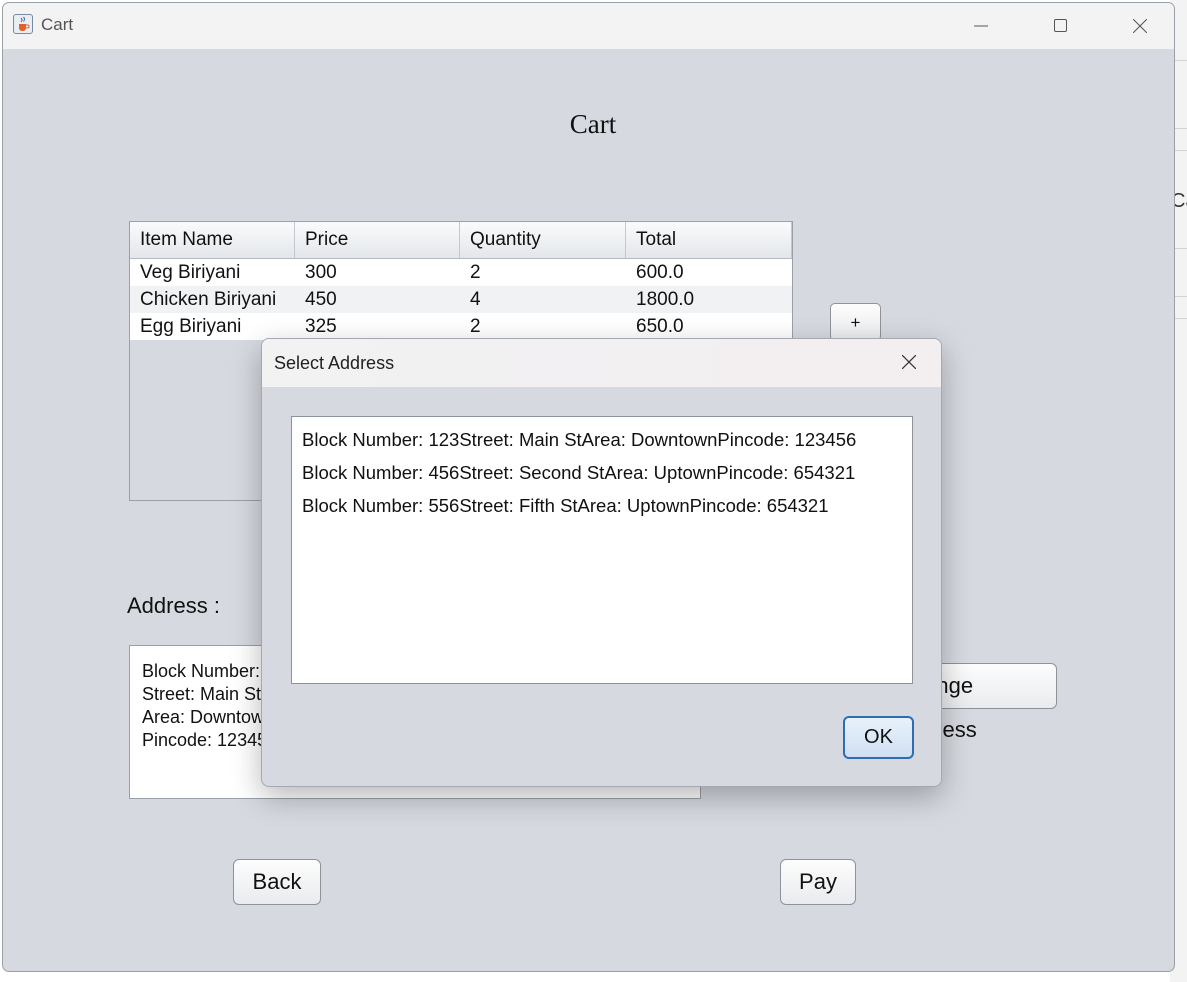 This screenshot has height=982, width=1187. Describe the element at coordinates (190, 272) in the screenshot. I see `cell-item-name: Veg Biriyani` at that location.